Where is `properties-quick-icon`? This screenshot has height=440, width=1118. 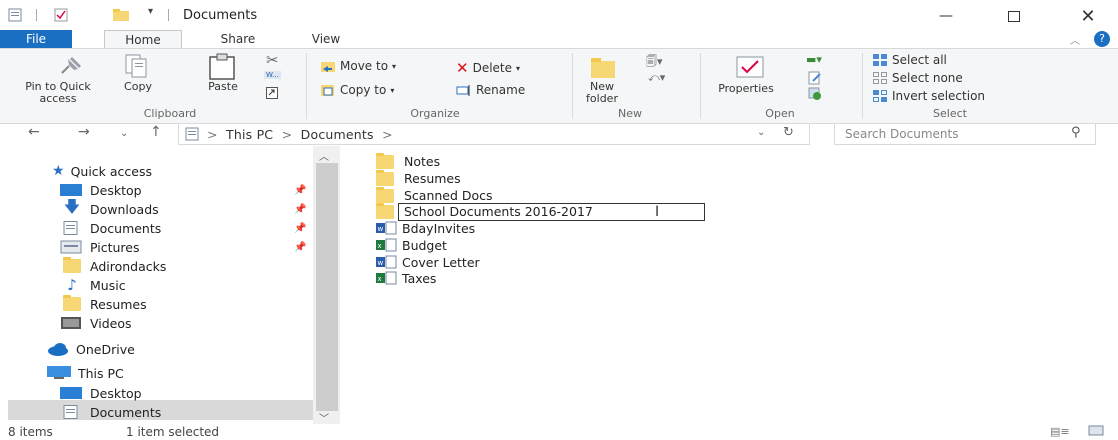 properties-quick-icon is located at coordinates (15, 15).